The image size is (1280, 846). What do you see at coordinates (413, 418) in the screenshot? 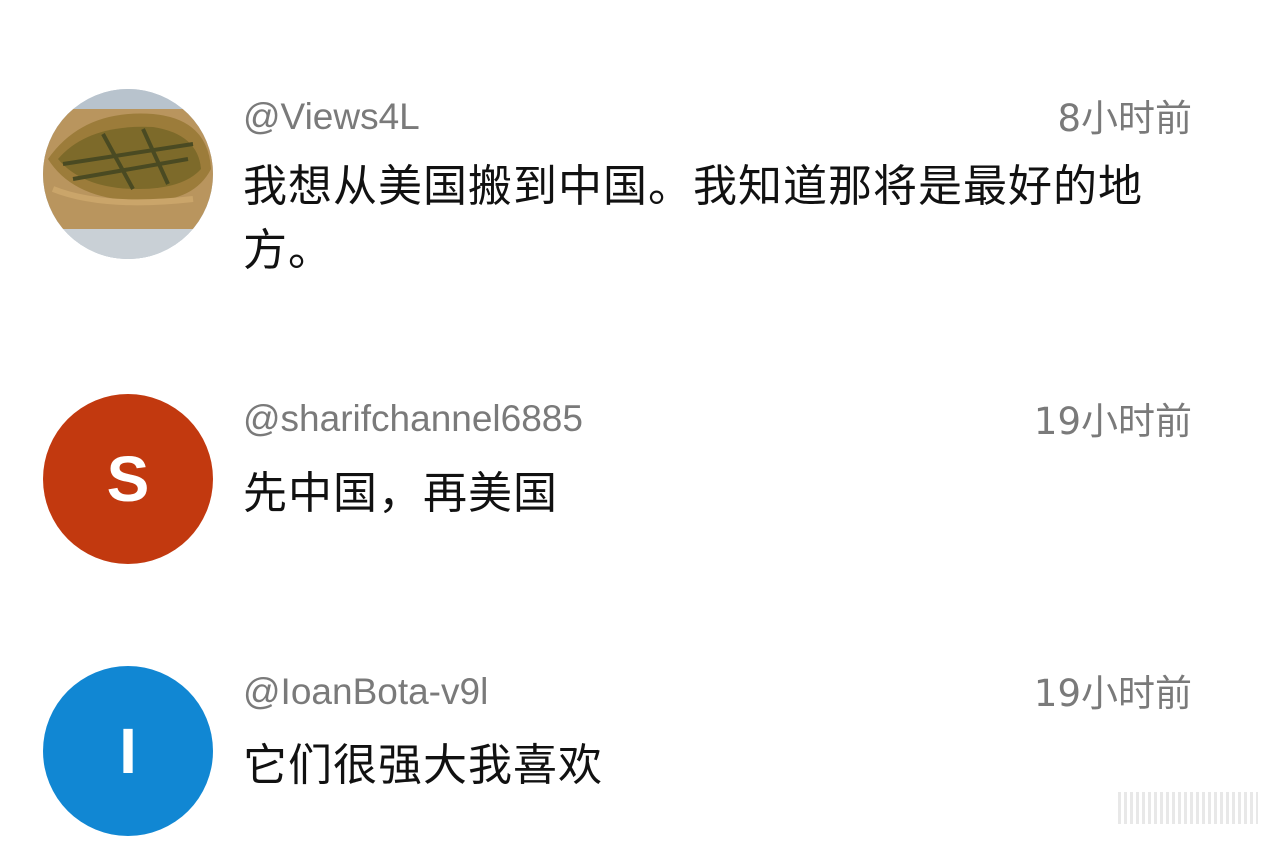
I see `comment-author: @sharifchannel6885` at bounding box center [413, 418].